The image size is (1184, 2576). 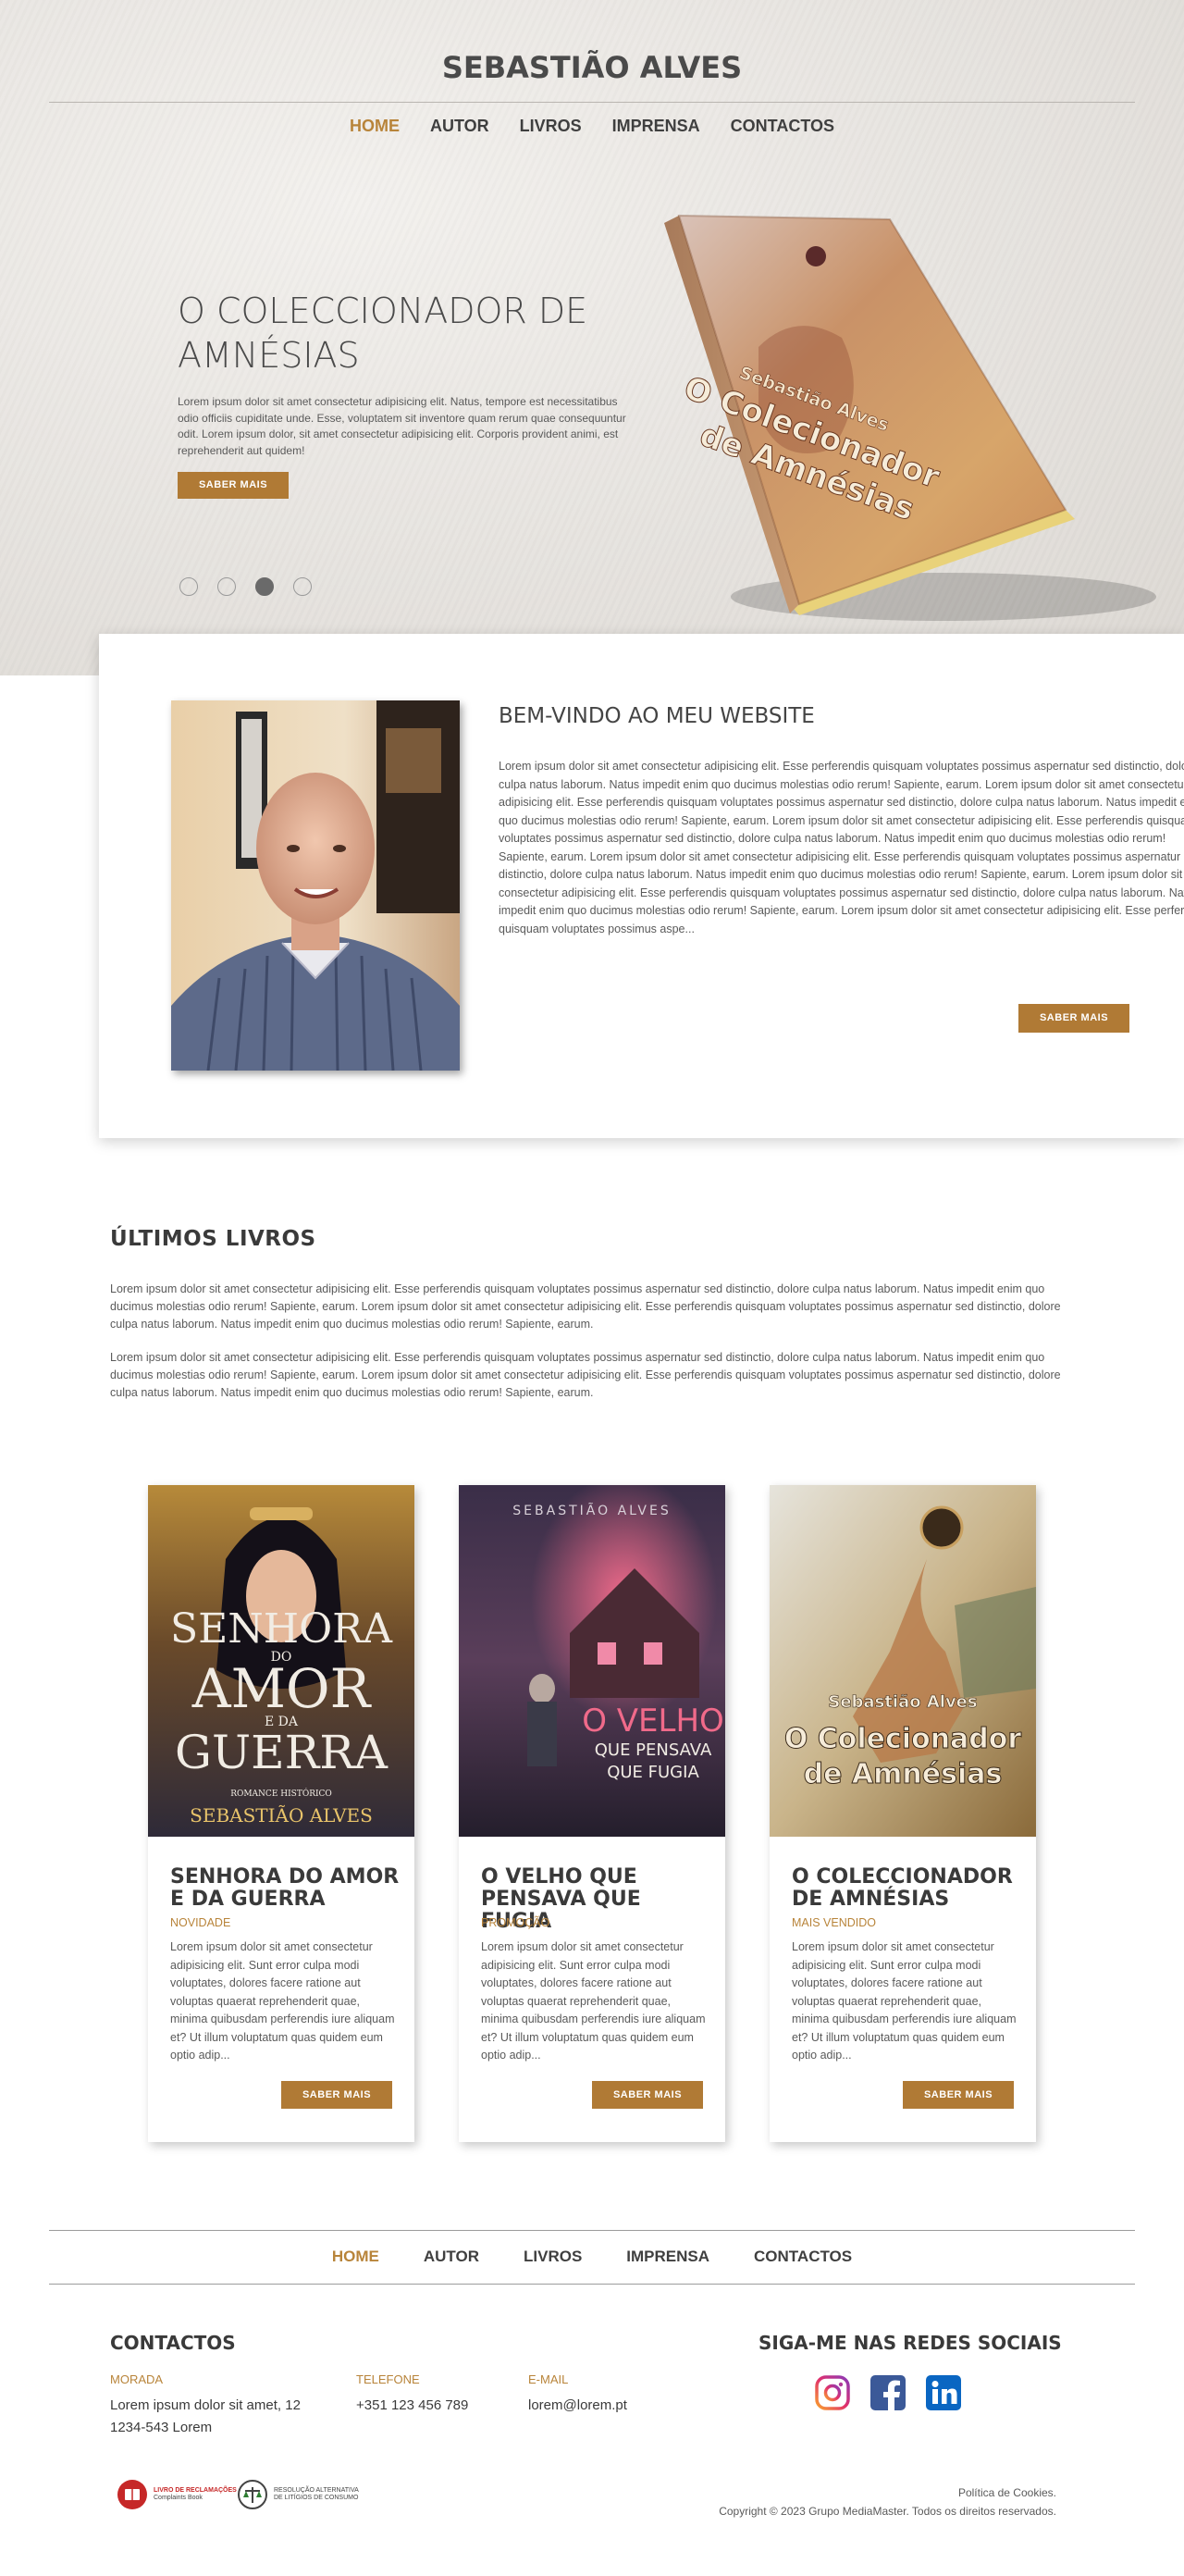 I want to click on book-title: O COLECCIONADOR DE AMNÉSIAS, so click(x=908, y=1889).